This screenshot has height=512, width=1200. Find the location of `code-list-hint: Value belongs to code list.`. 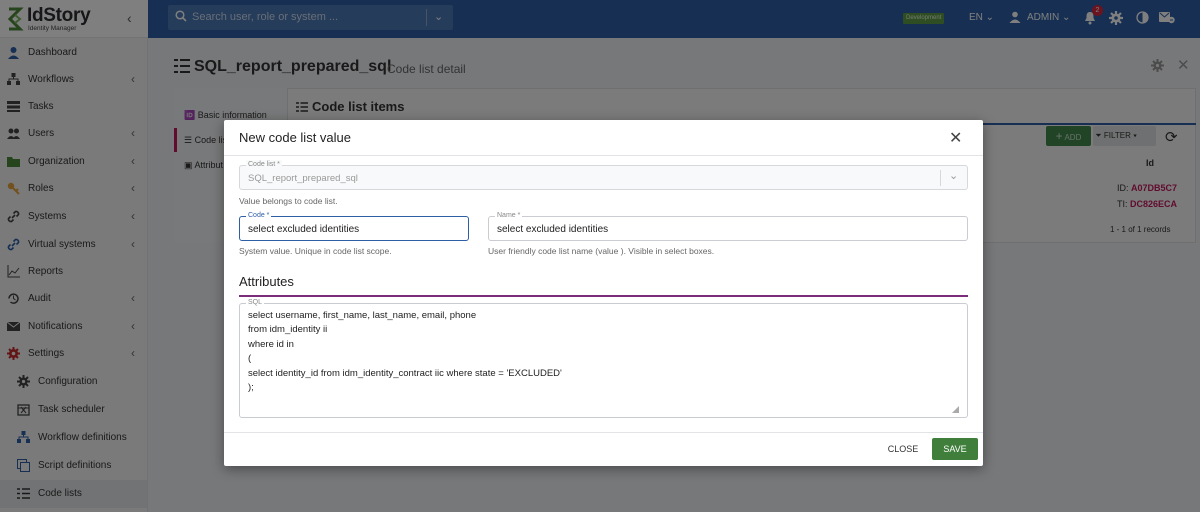

code-list-hint: Value belongs to code list. is located at coordinates (288, 201).